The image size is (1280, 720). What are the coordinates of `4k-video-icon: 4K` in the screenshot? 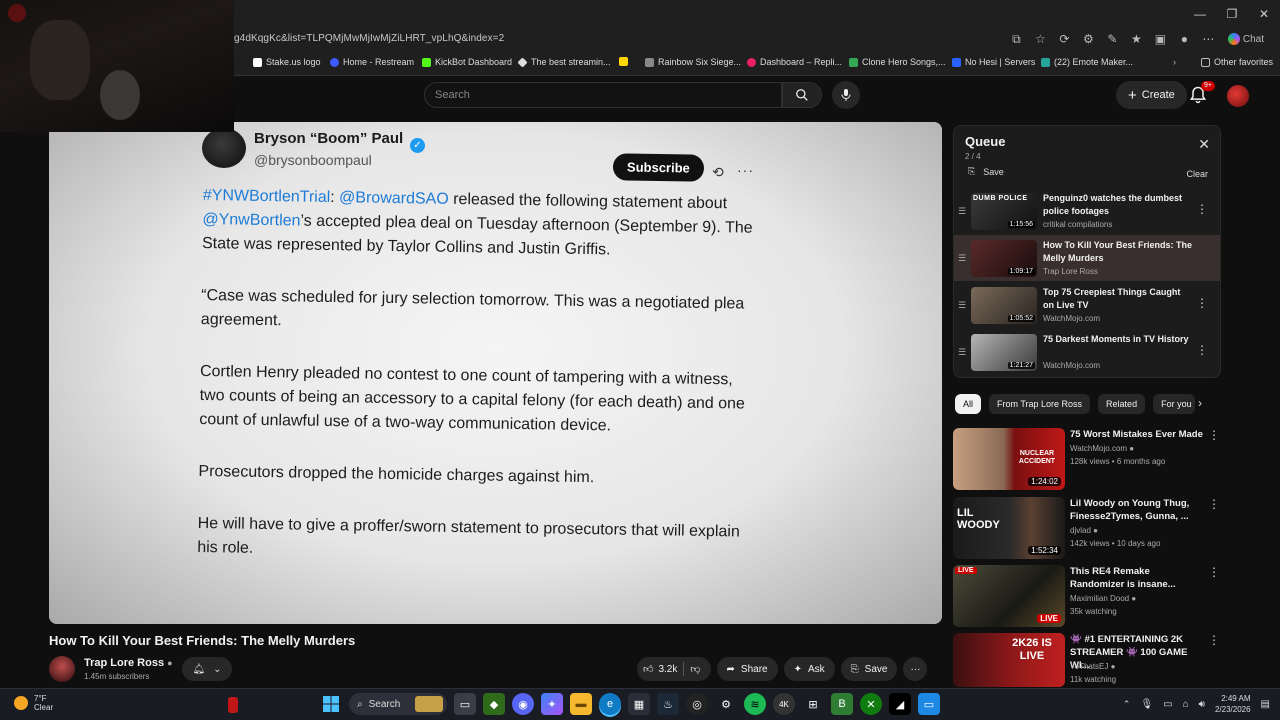 It's located at (784, 704).